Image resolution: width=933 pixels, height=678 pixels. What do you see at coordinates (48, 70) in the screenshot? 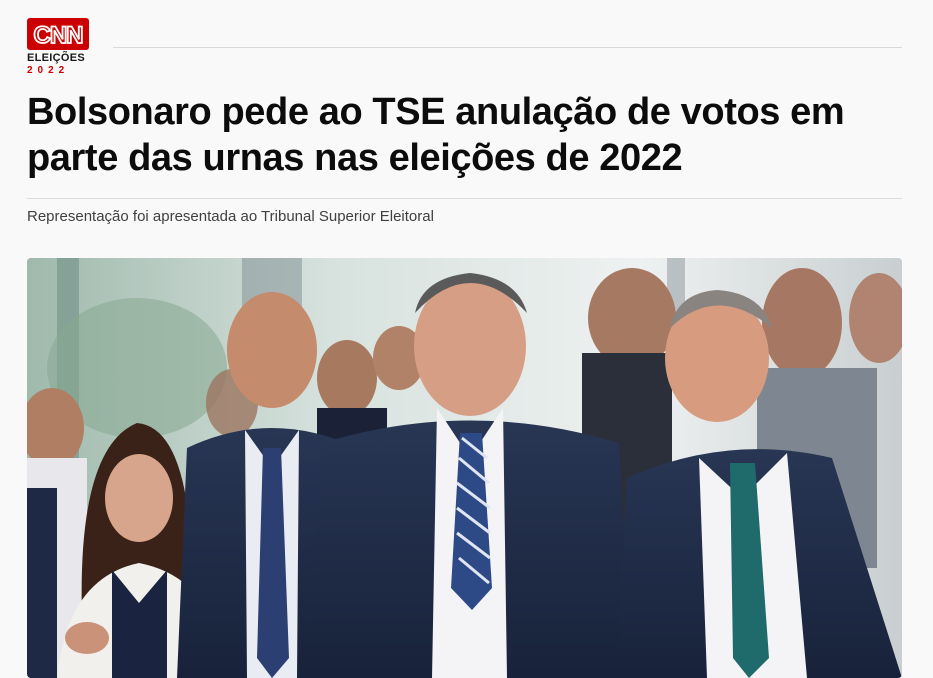
I see `section-year: 2022` at bounding box center [48, 70].